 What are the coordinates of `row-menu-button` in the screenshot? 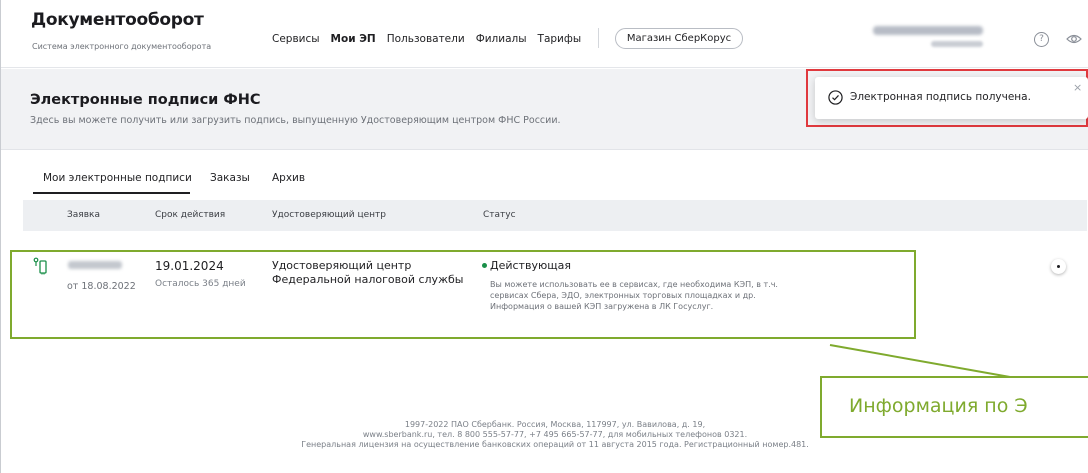 It's located at (1058, 266).